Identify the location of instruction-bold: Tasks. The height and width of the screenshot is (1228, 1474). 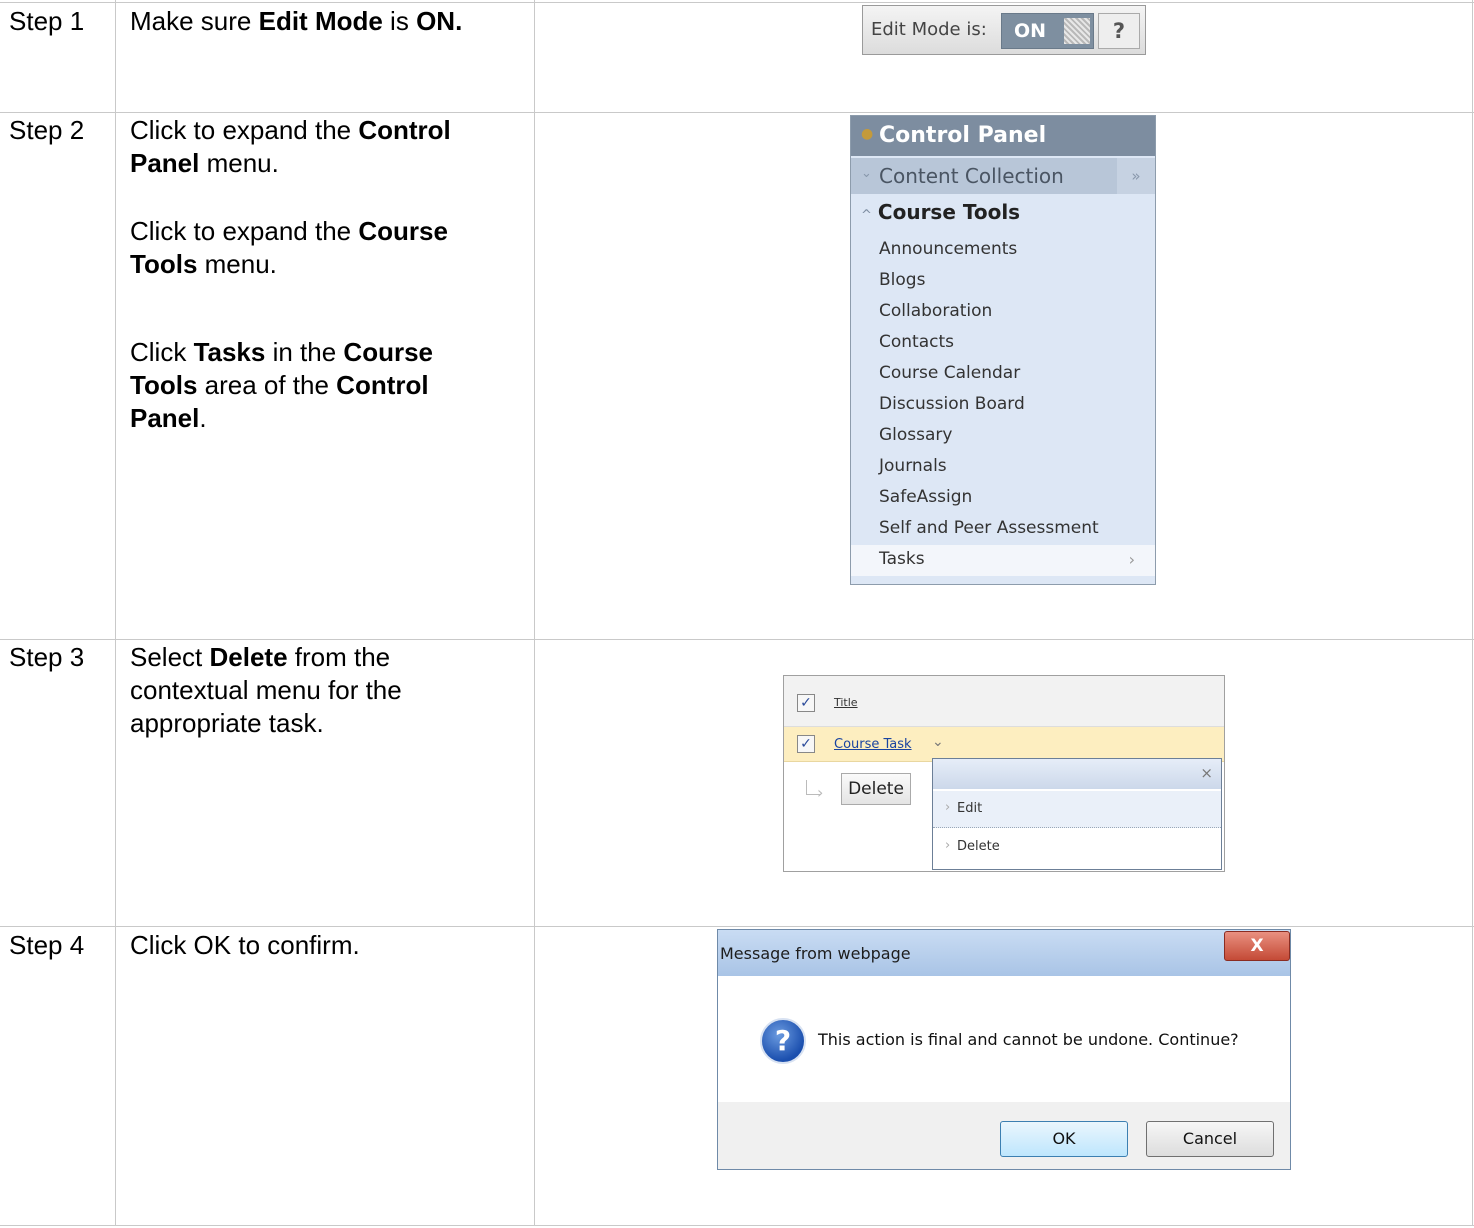
(229, 352).